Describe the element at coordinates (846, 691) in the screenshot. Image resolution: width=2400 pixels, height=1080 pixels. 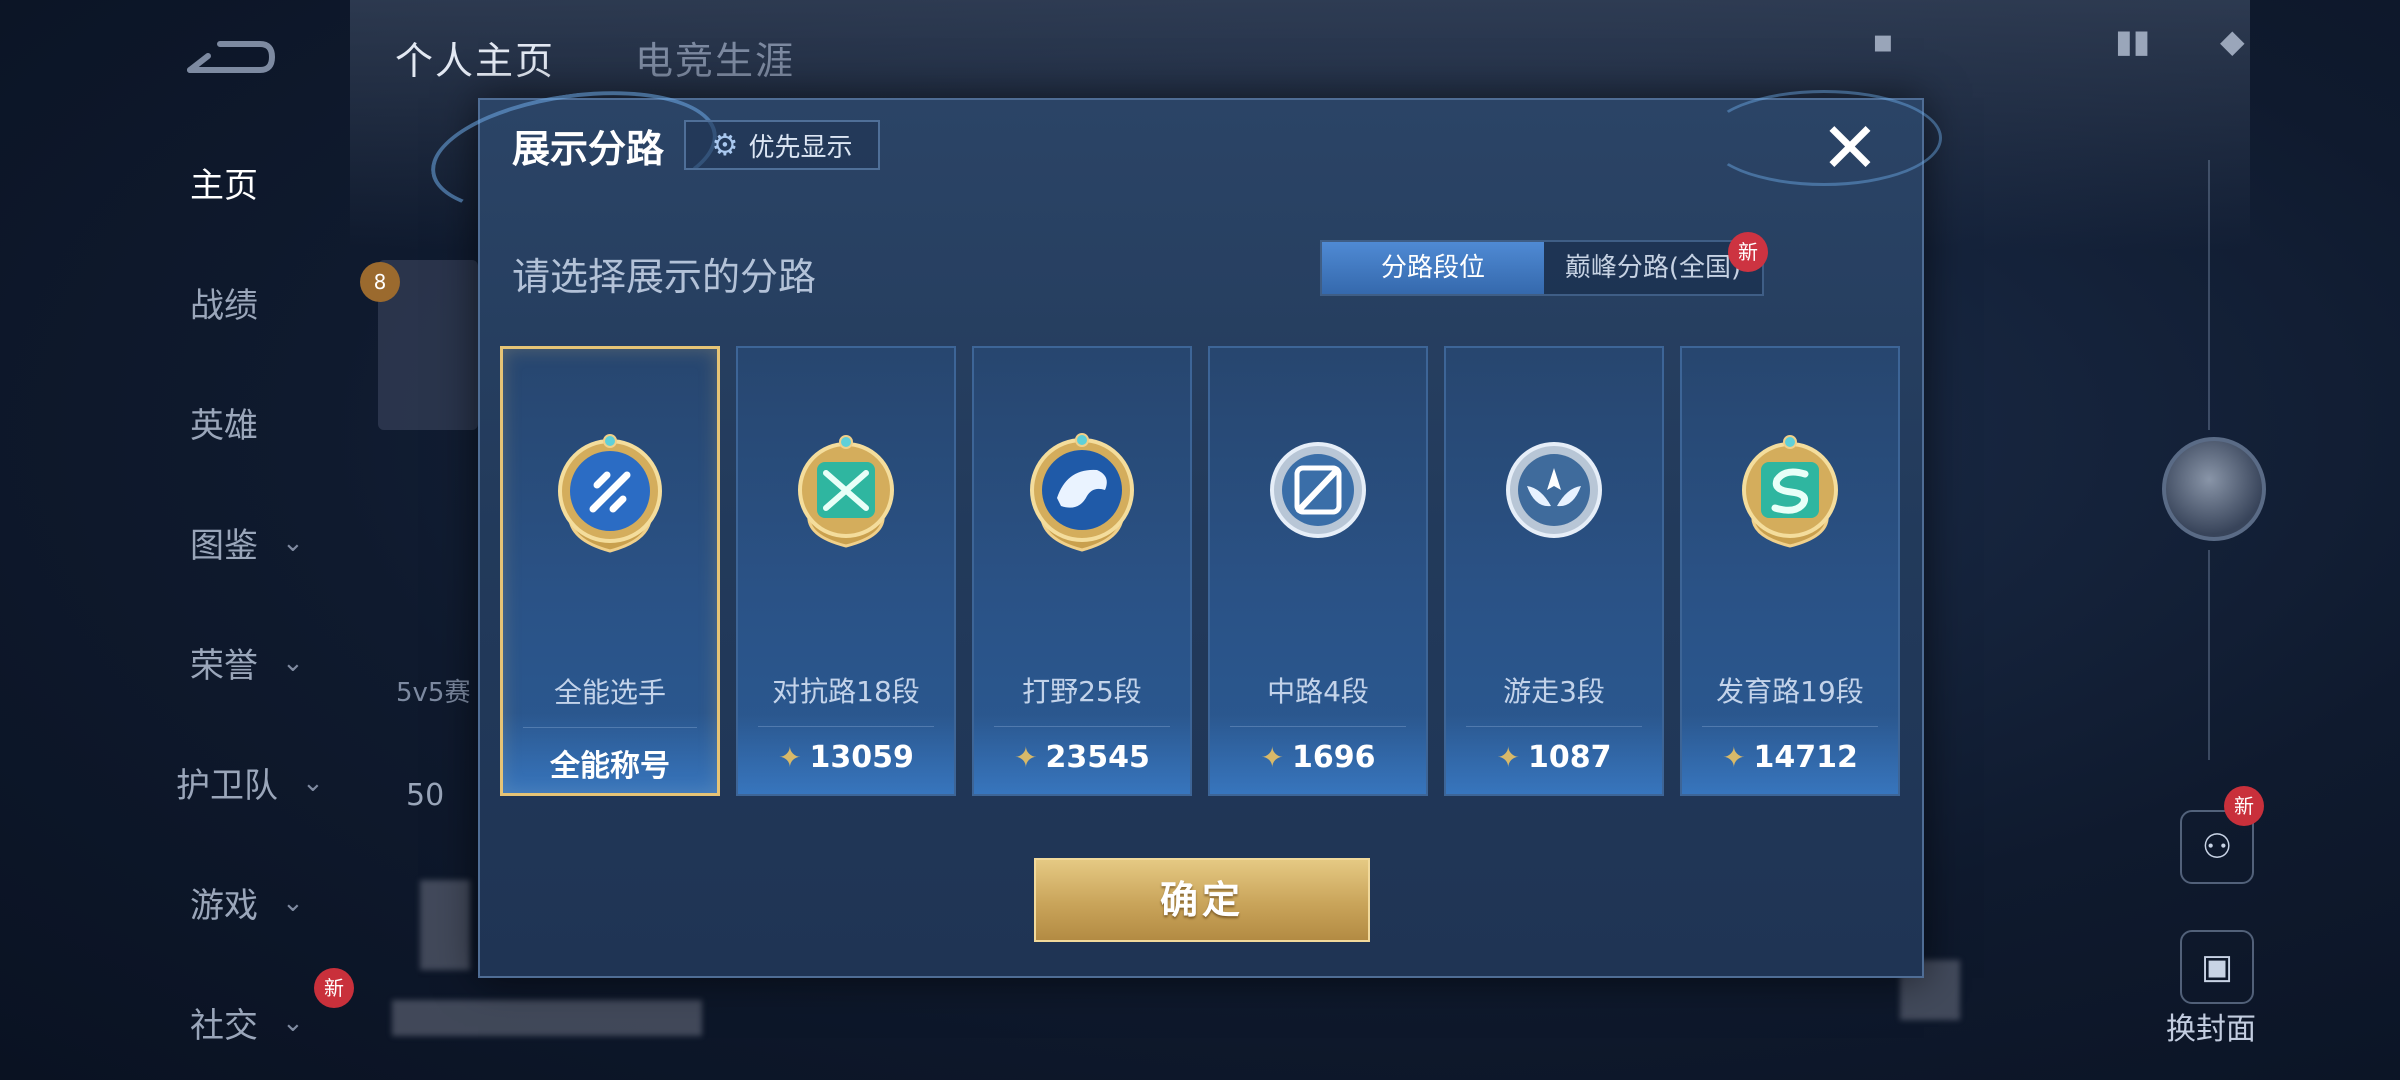
I see `lane-name: 对抗路18段` at that location.